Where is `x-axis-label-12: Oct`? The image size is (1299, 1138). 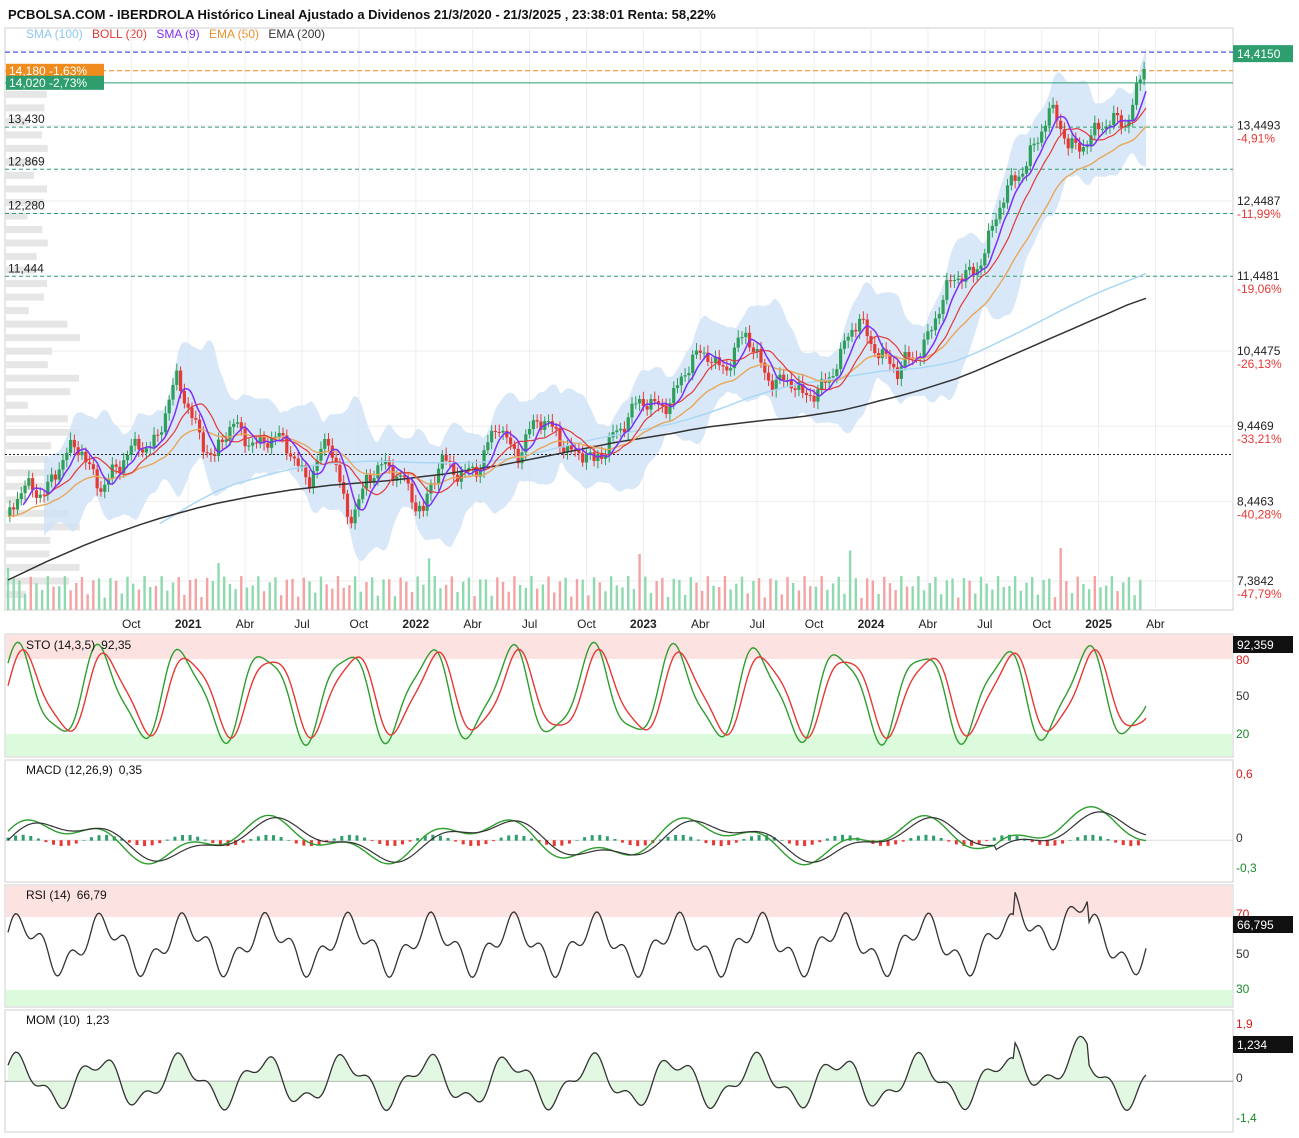 x-axis-label-12: Oct is located at coordinates (814, 624).